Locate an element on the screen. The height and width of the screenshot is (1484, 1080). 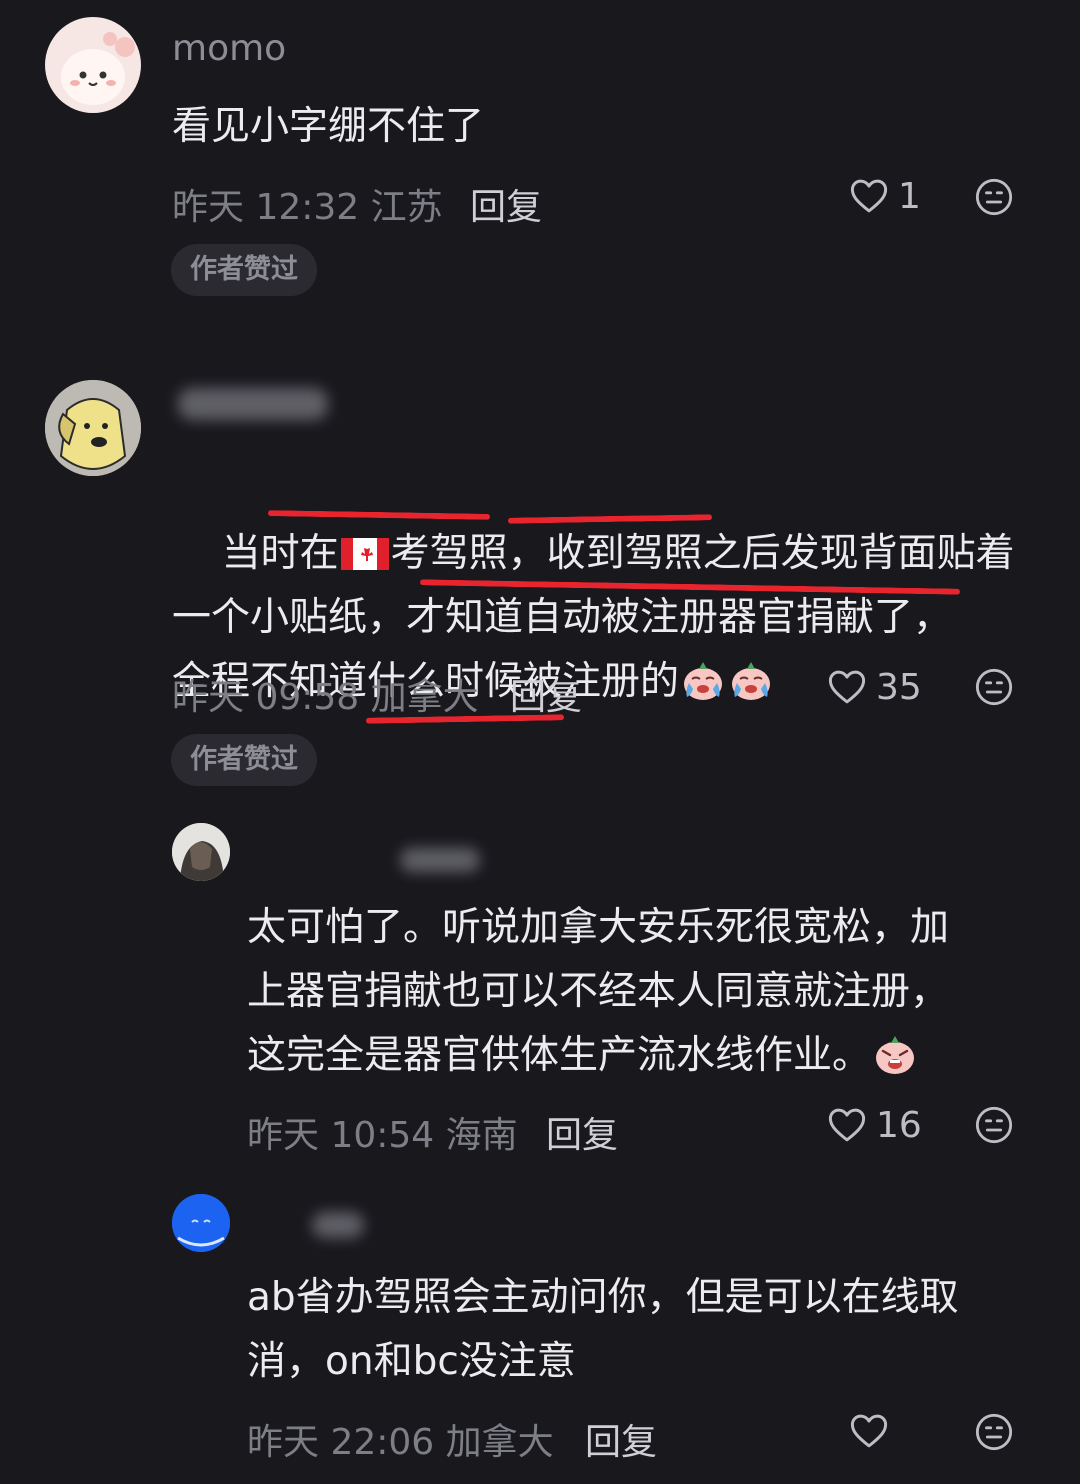
comment-text-prefix: 当时在 is located at coordinates (280, 553).